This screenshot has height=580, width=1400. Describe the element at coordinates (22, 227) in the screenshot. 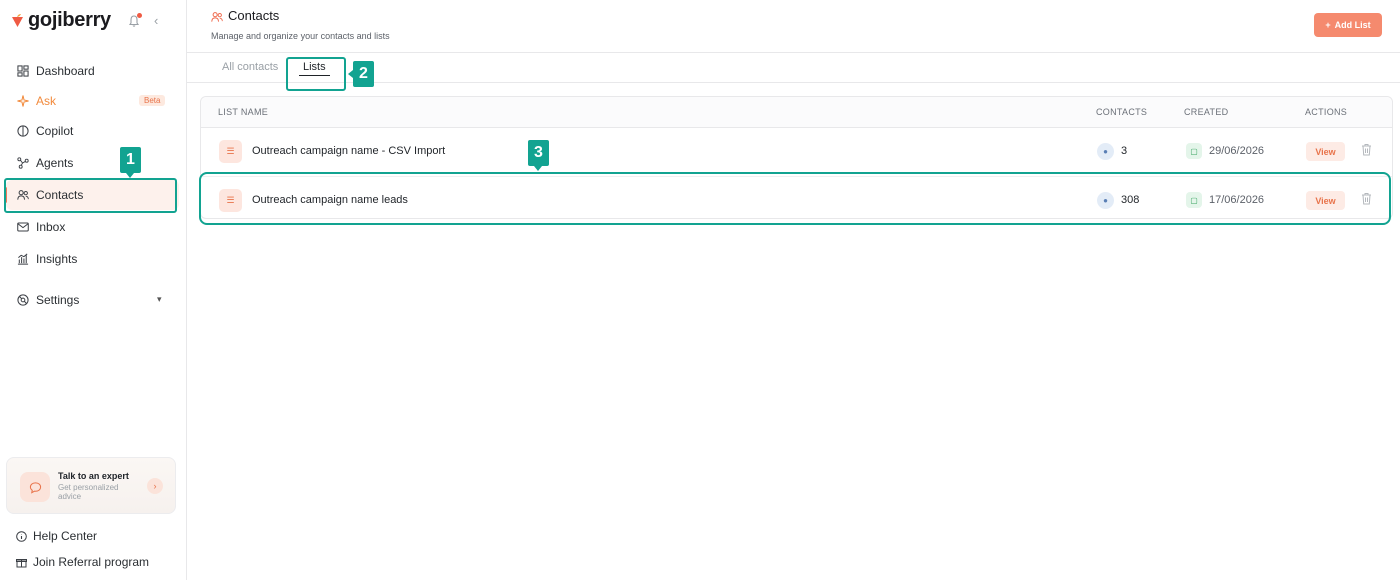

I see `mail-icon` at that location.